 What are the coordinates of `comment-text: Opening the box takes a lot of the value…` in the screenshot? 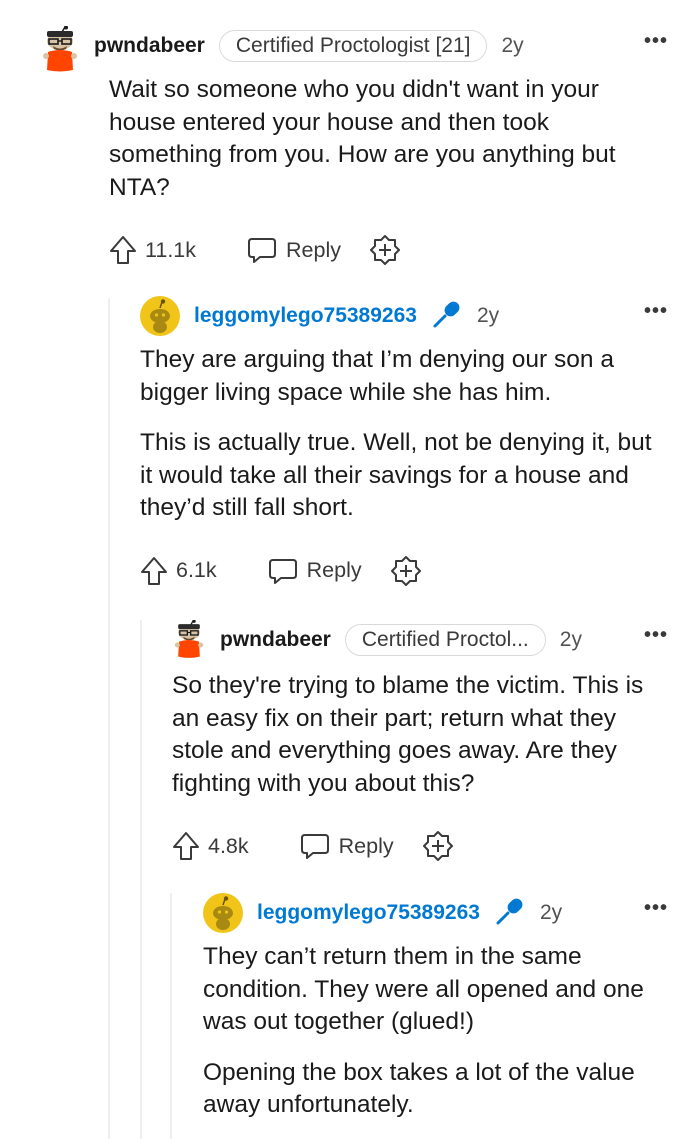 It's located at (419, 1088).